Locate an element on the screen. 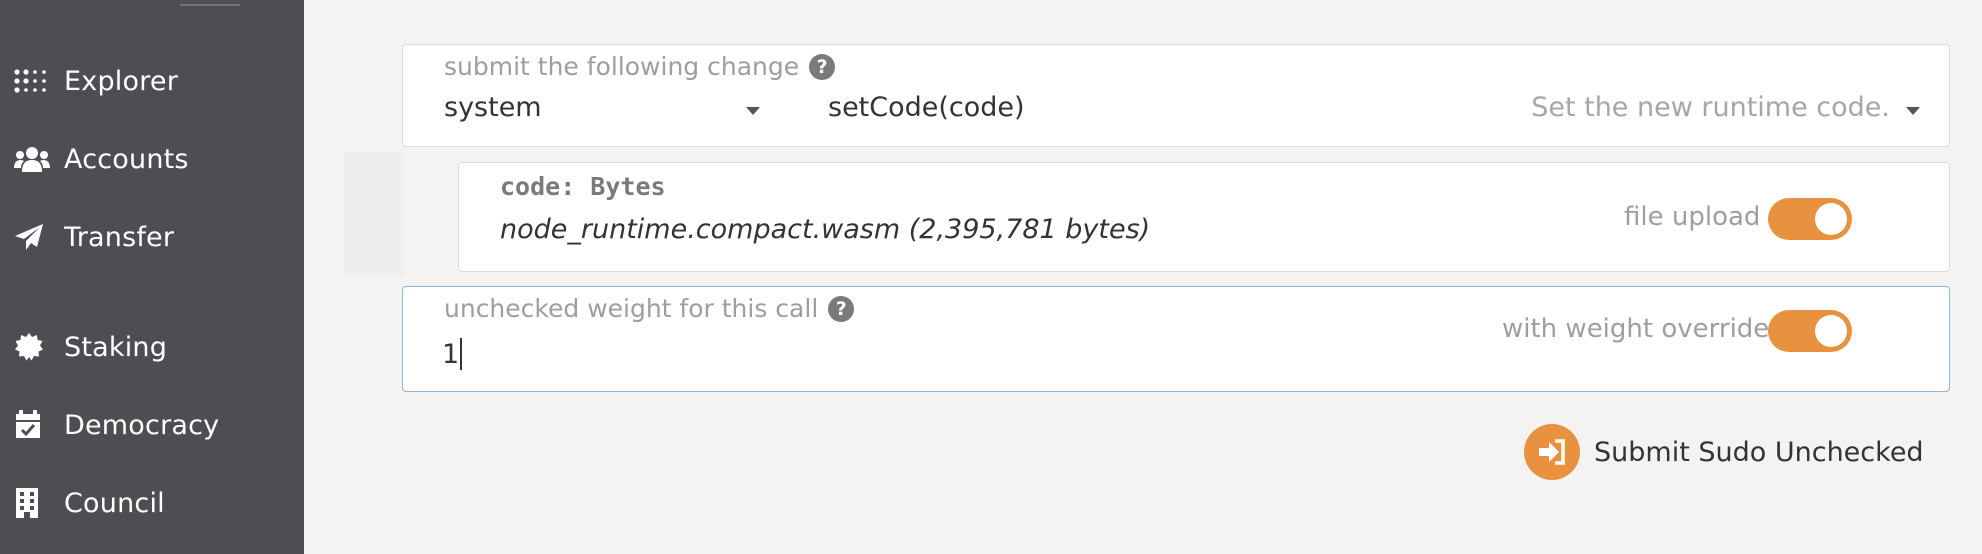 The image size is (1982, 554). sidebar-item-staking: Staking is located at coordinates (90, 347).